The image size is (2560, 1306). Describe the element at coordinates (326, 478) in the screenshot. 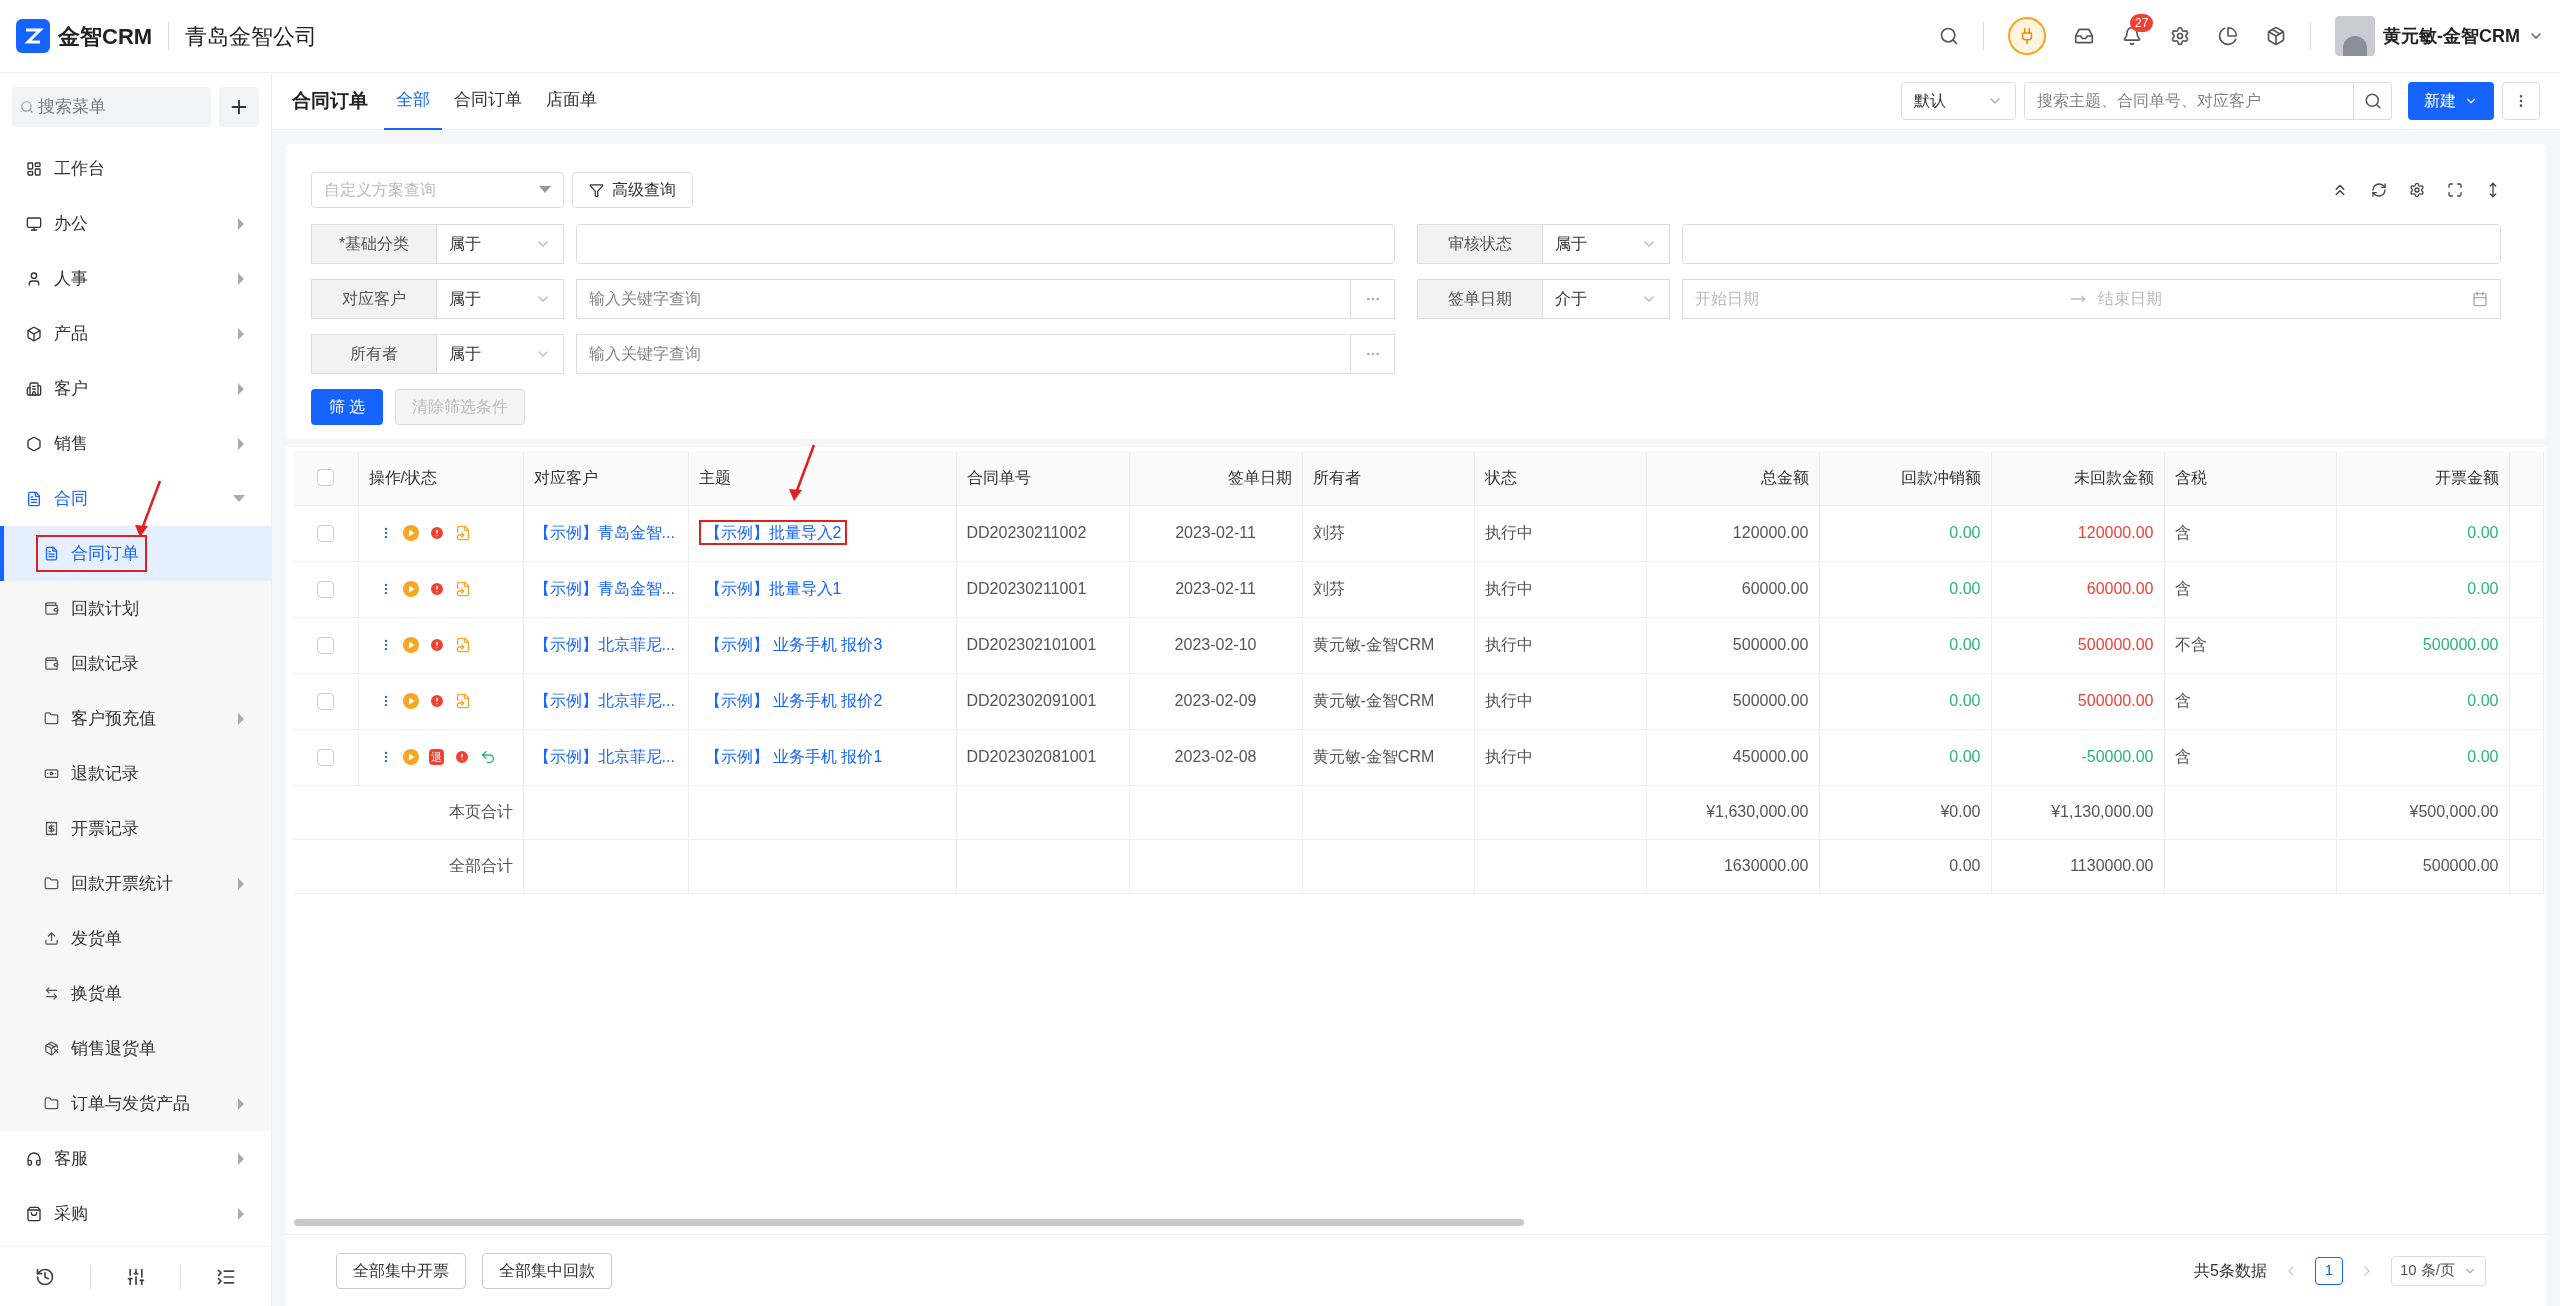

I see `select-all-checkbox` at that location.